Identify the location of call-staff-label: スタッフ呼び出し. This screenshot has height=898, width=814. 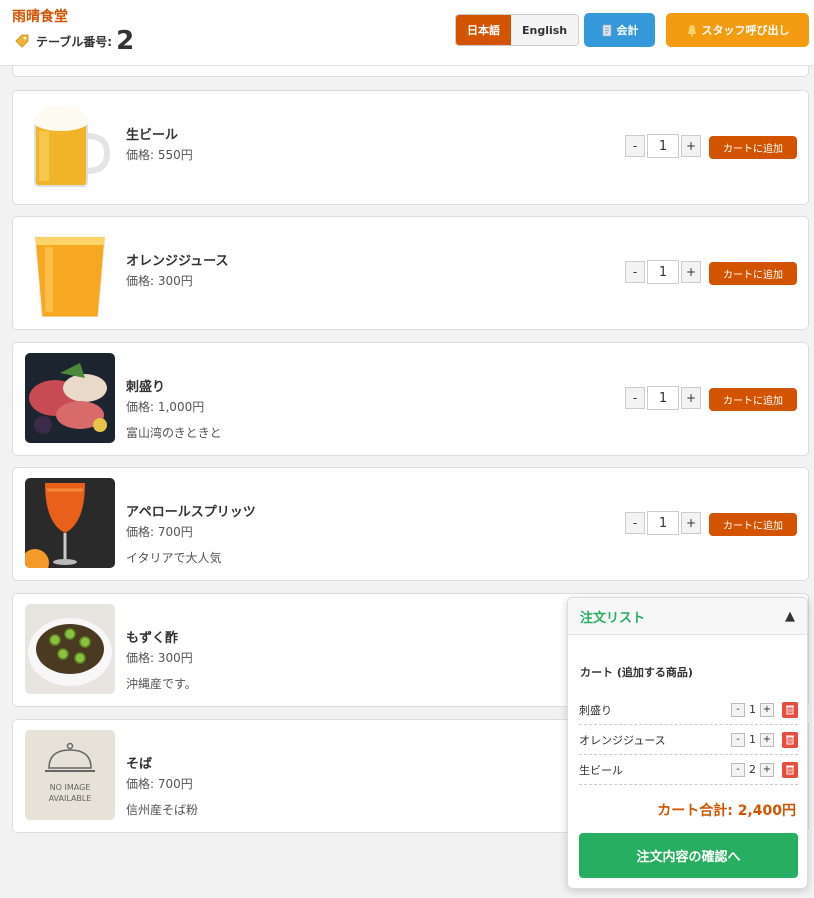
(745, 30).